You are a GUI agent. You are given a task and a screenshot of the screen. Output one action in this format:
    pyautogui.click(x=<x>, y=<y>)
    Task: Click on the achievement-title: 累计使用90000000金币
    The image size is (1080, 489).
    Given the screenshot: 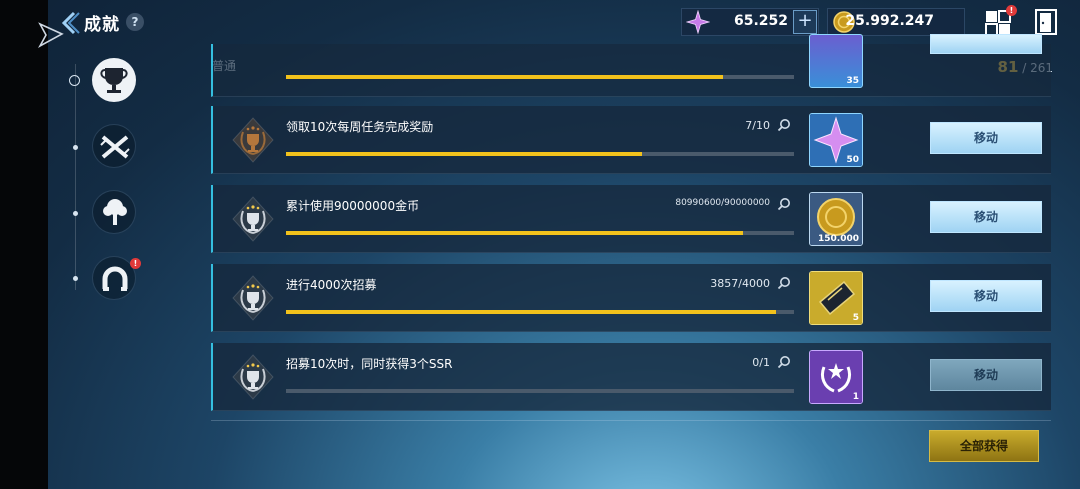 What is the action you would take?
    pyautogui.click(x=353, y=206)
    